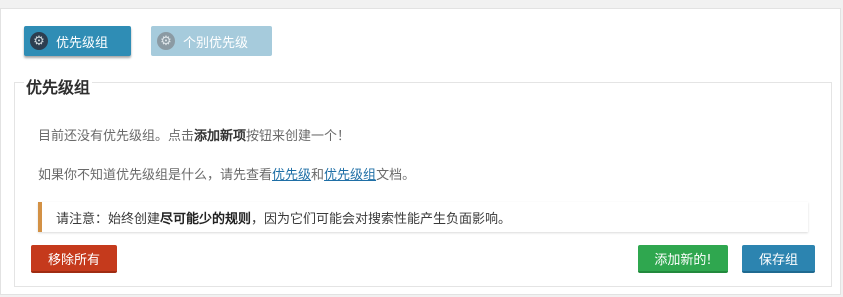  Describe the element at coordinates (778, 259) in the screenshot. I see `save-group-button: 保存组` at that location.